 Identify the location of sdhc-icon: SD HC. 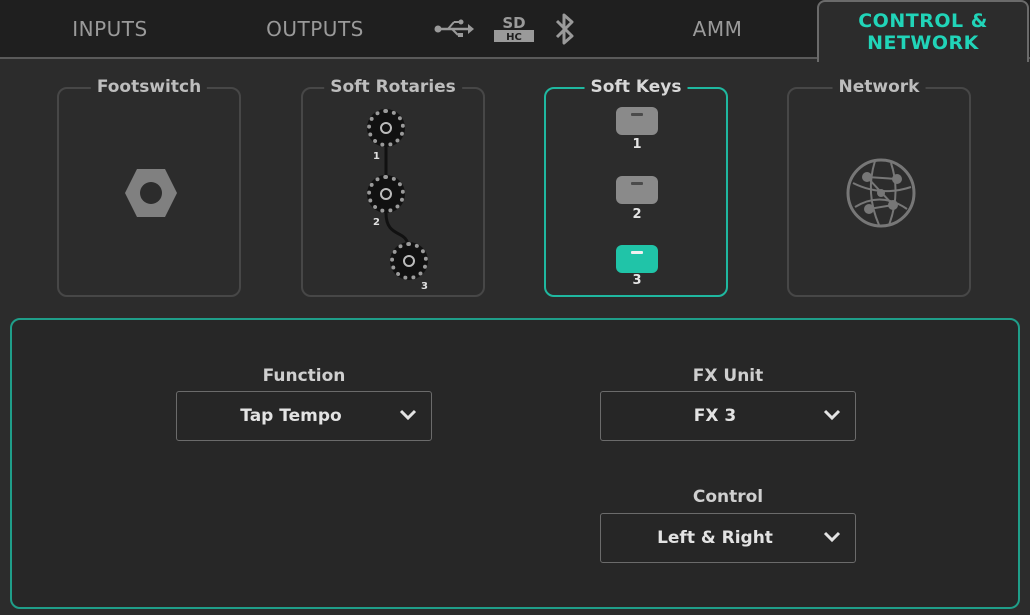
(514, 31).